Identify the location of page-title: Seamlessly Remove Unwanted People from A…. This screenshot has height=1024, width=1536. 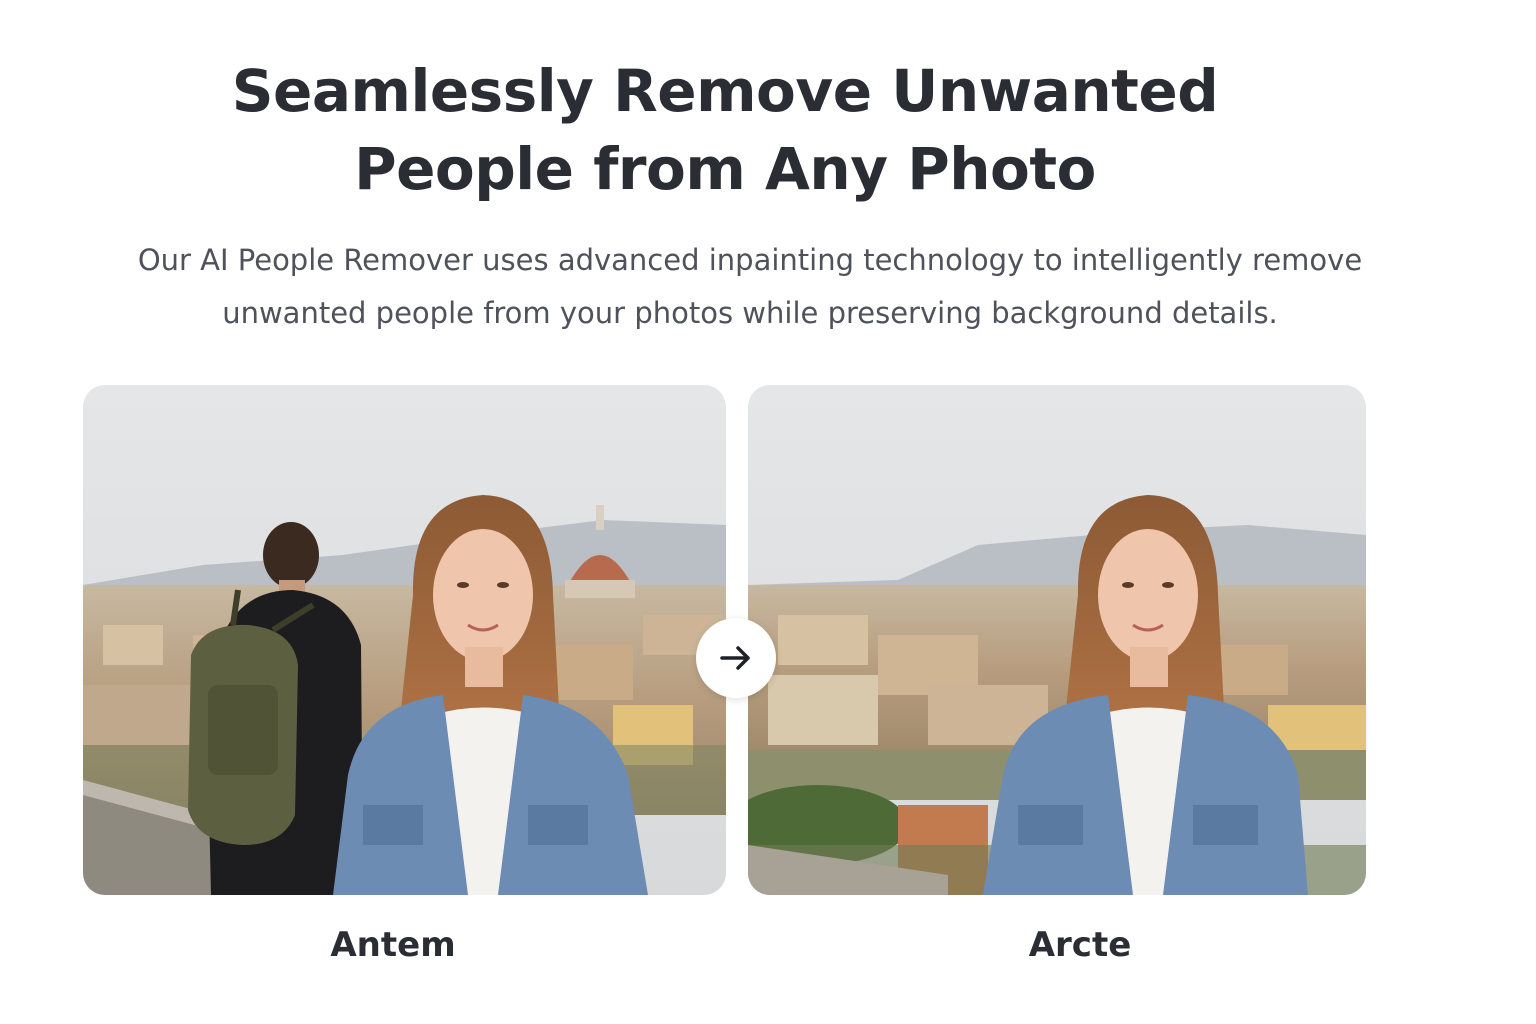
(725, 130).